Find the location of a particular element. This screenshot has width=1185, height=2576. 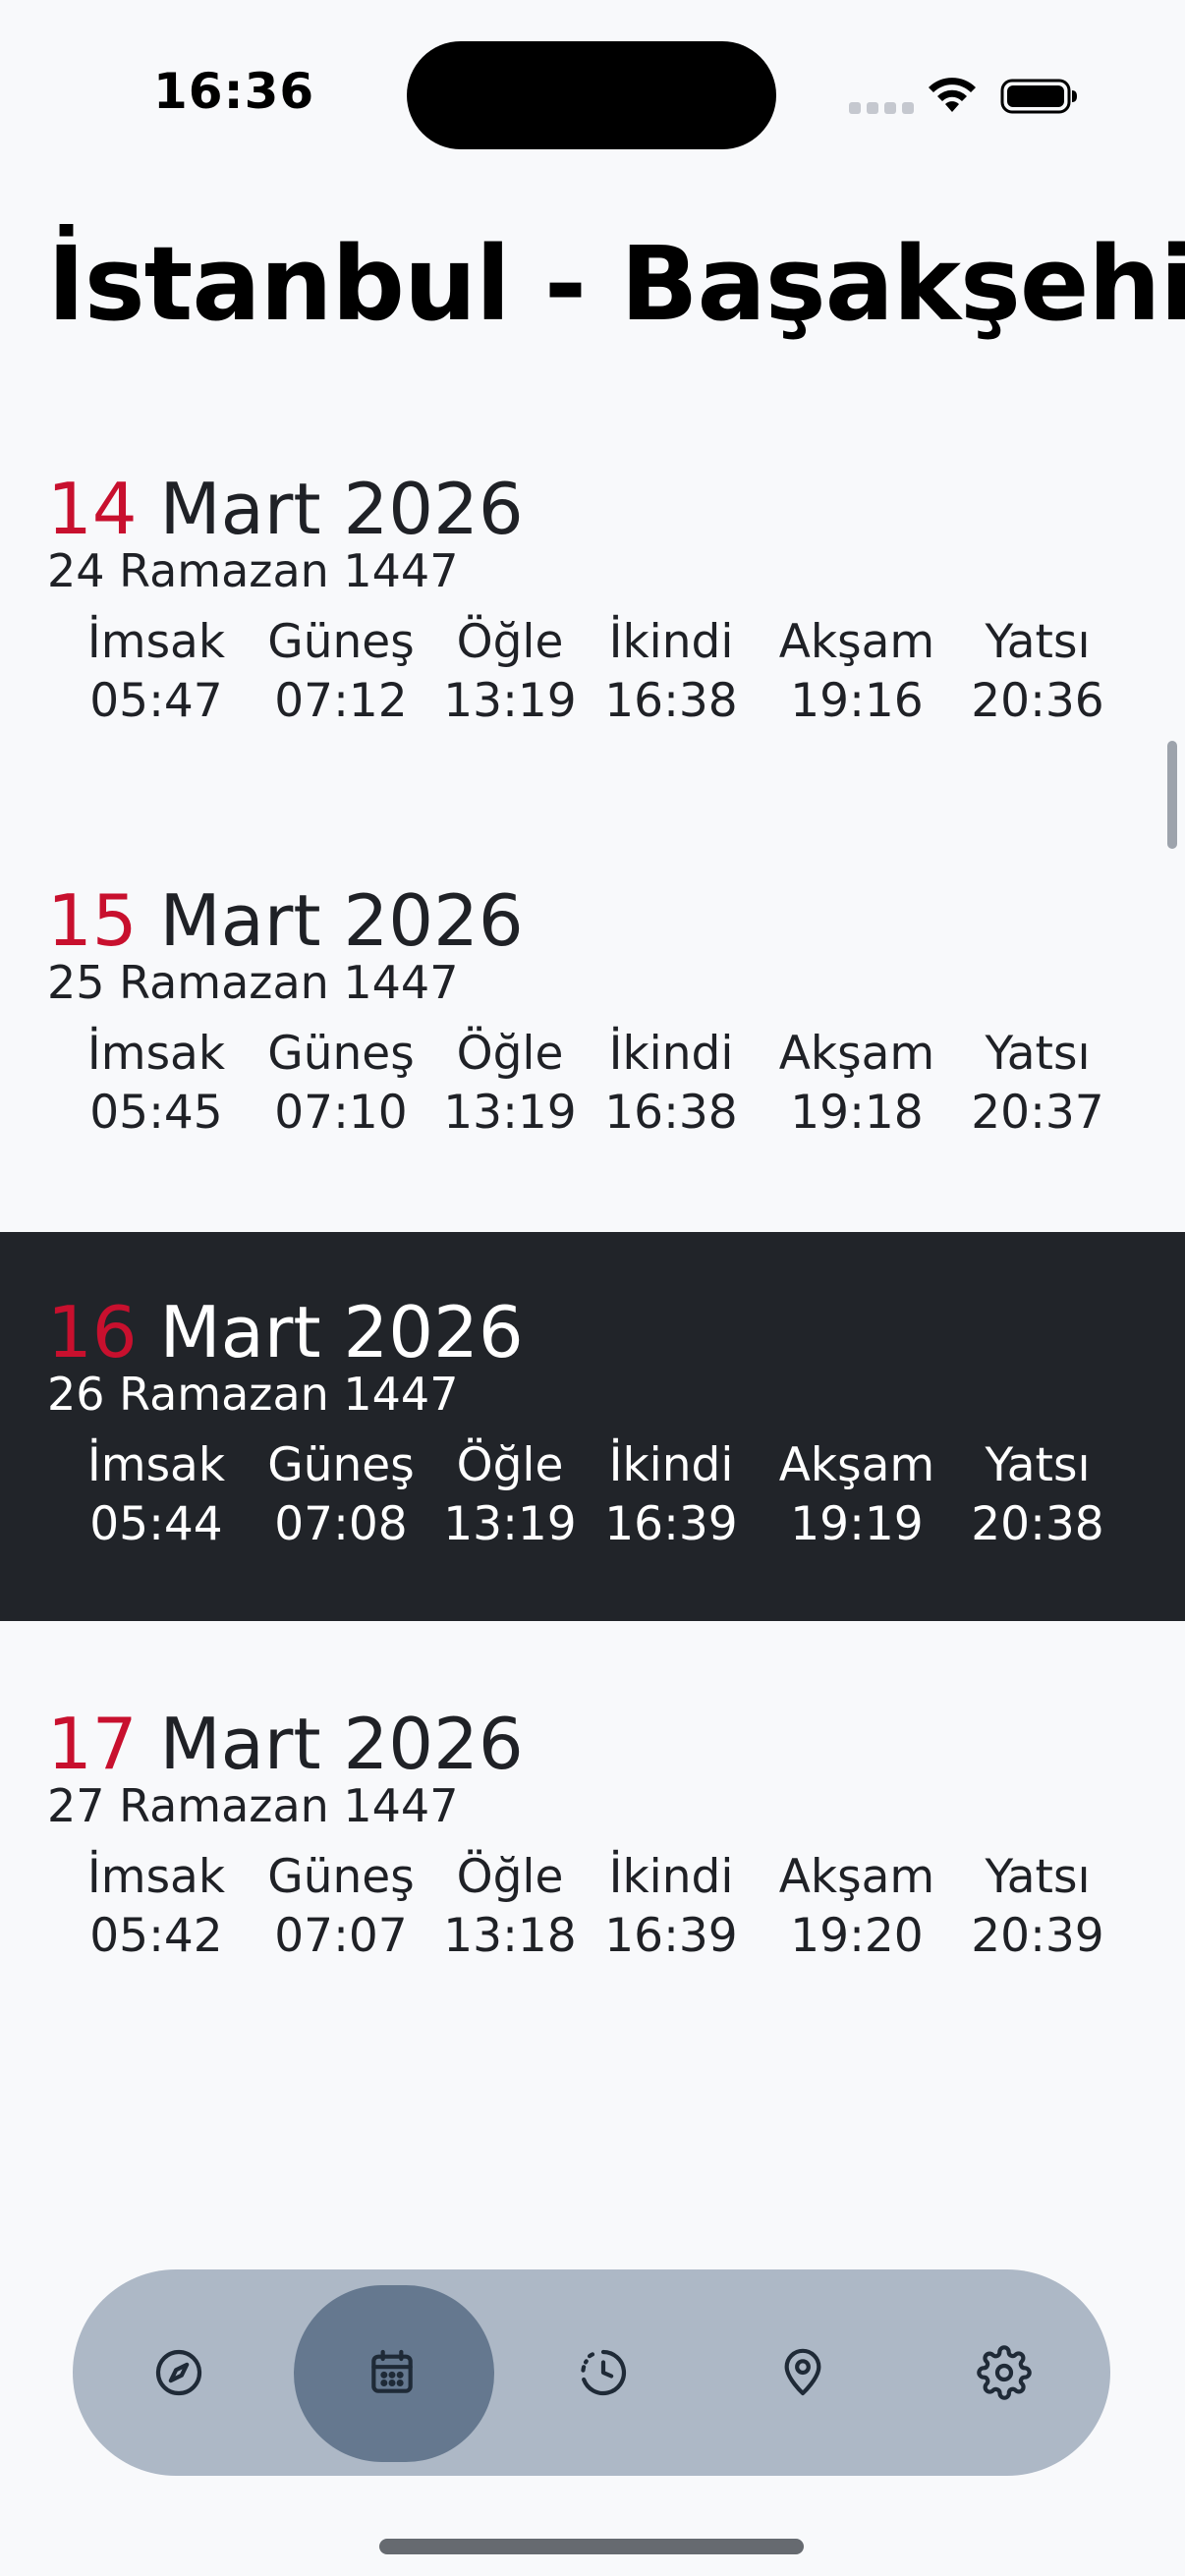

prayer-time-aksam: Akşam 19:18 is located at coordinates (857, 1084).